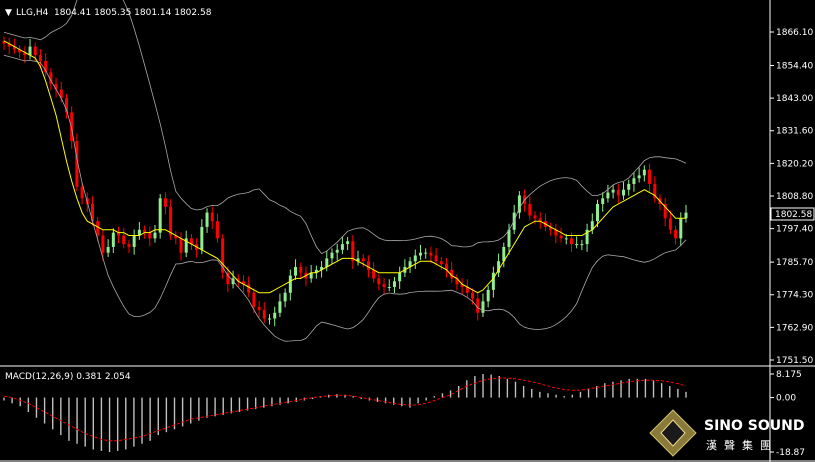 The width and height of the screenshot is (815, 462). I want to click on current-price-label: 1802.58, so click(792, 214).